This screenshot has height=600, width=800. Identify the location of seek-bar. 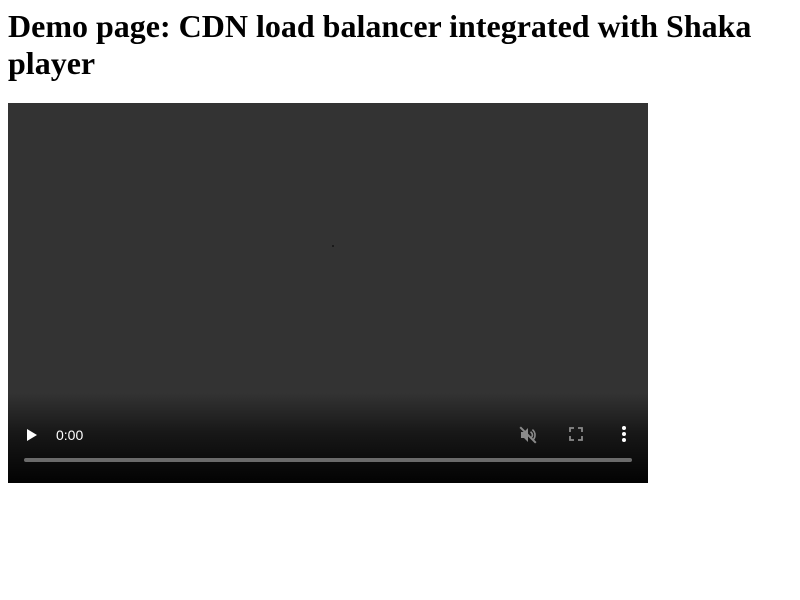
(328, 460).